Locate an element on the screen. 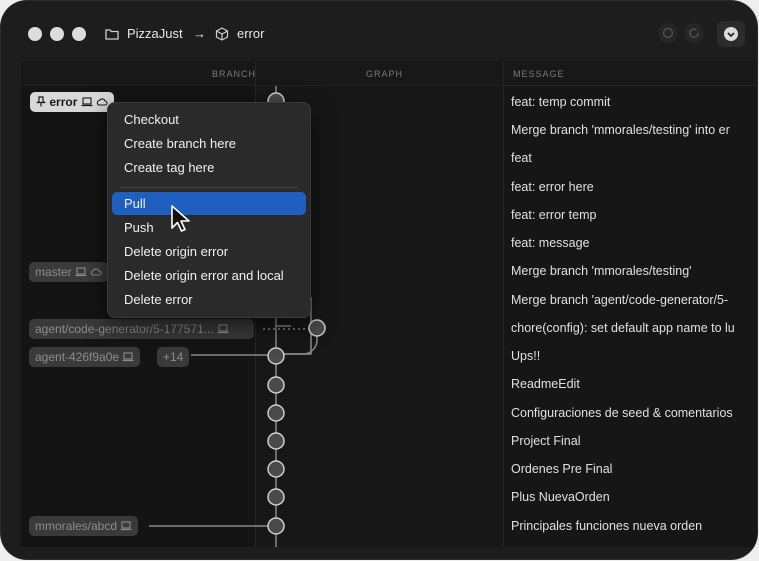 The image size is (759, 561). title-bar: PizzaJust → error is located at coordinates (379, 31).